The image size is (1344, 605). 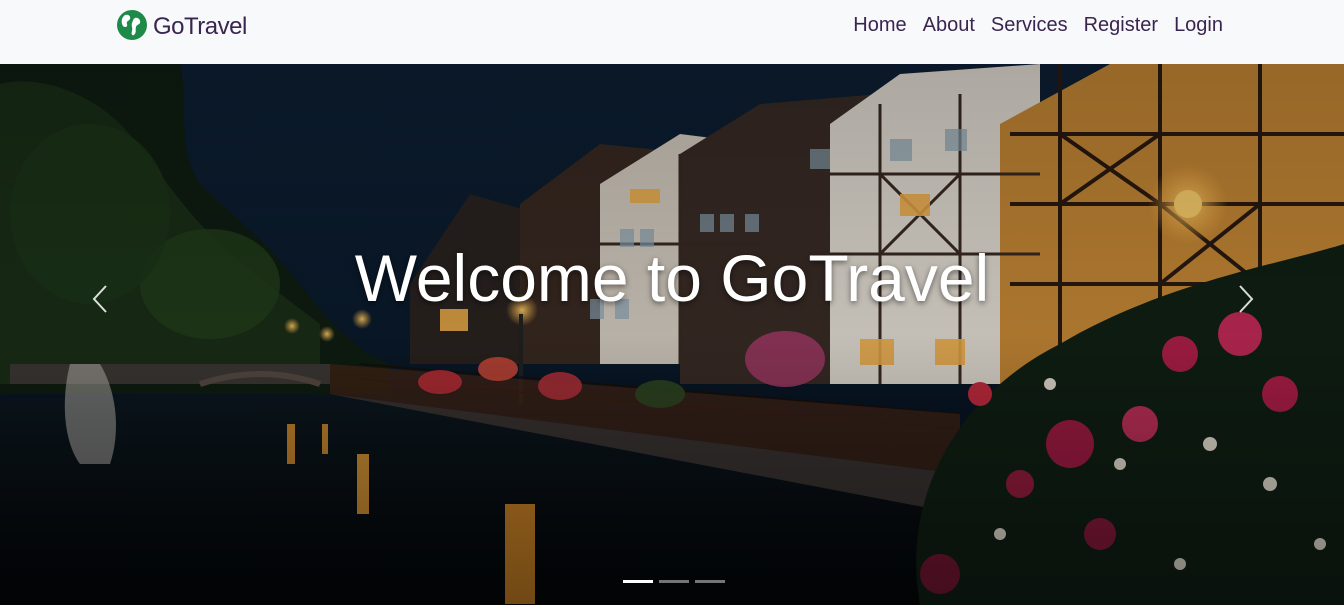 I want to click on nav-link-services: Services, so click(x=1029, y=25).